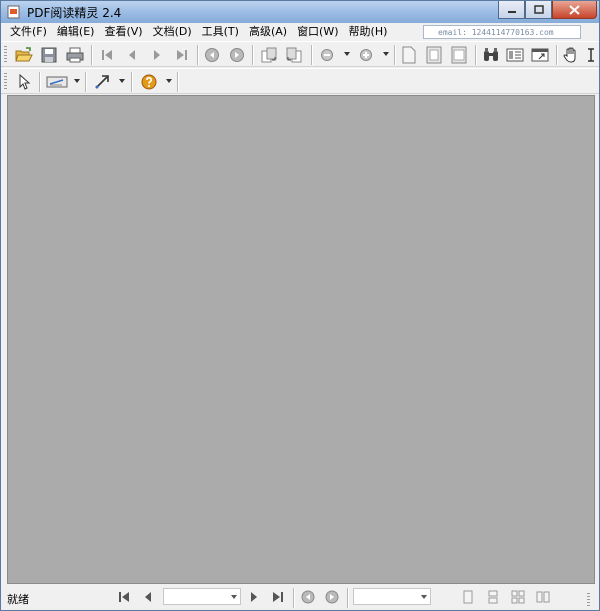 This screenshot has height=611, width=600. I want to click on triangle-right-icon, so click(157, 55).